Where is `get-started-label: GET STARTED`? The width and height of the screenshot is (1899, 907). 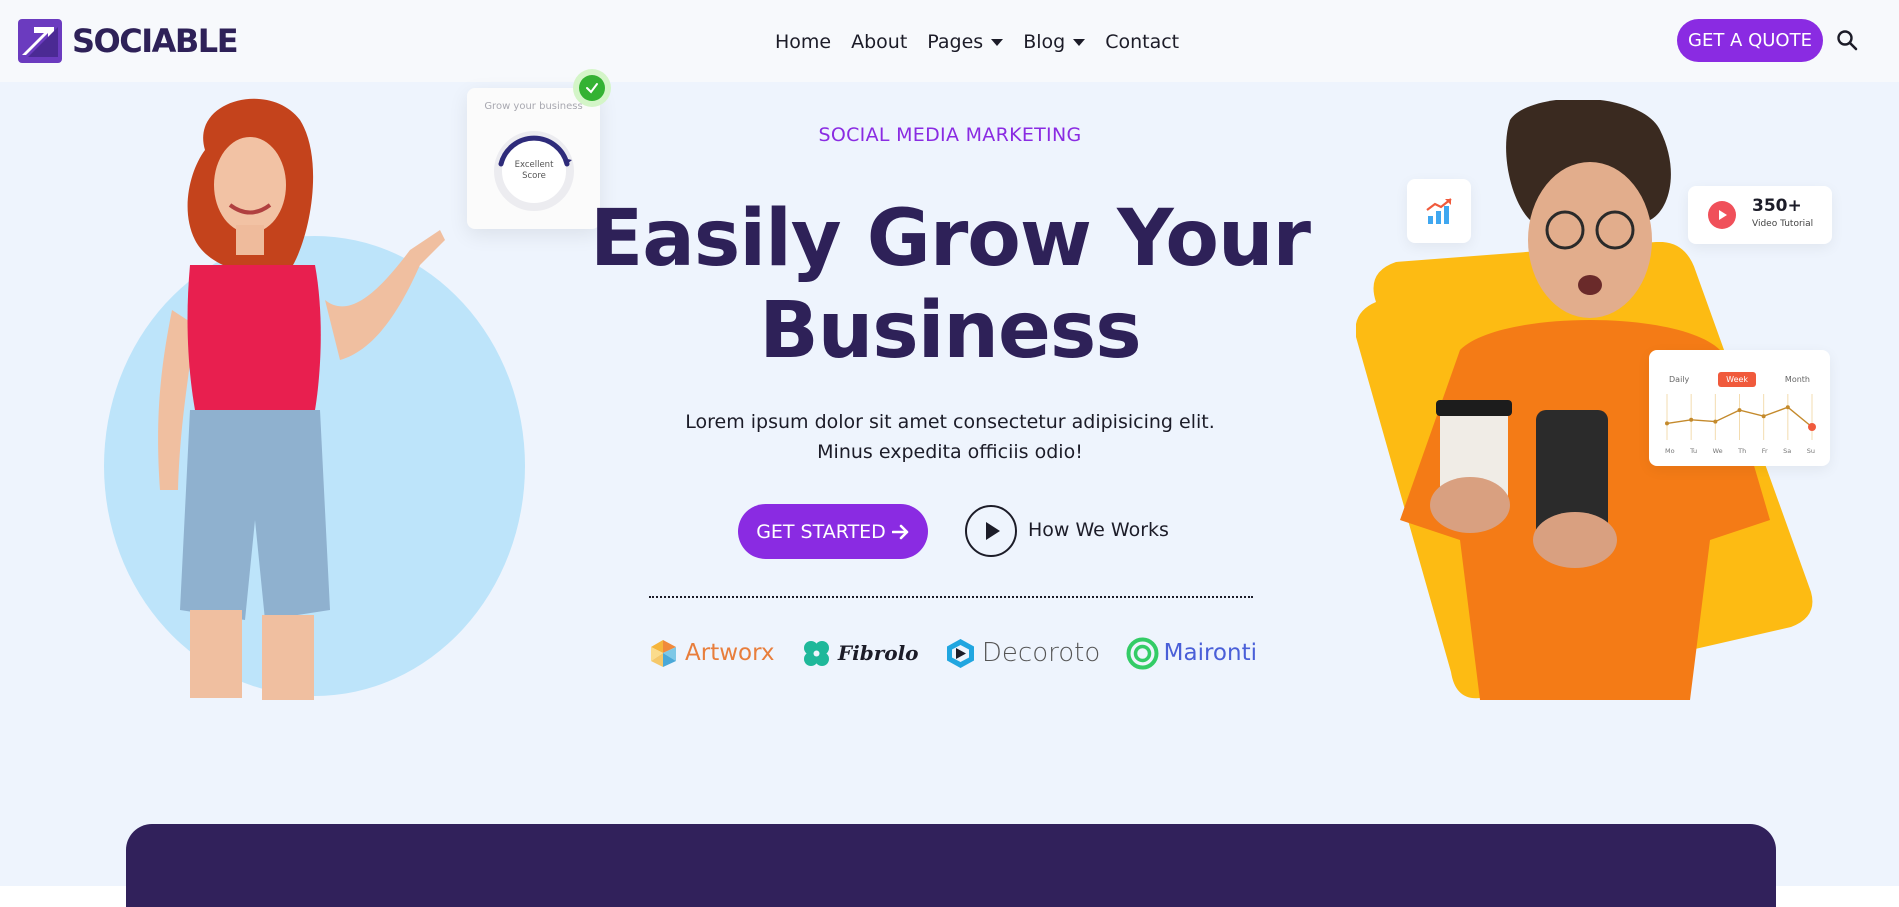
get-started-label: GET STARTED is located at coordinates (821, 531).